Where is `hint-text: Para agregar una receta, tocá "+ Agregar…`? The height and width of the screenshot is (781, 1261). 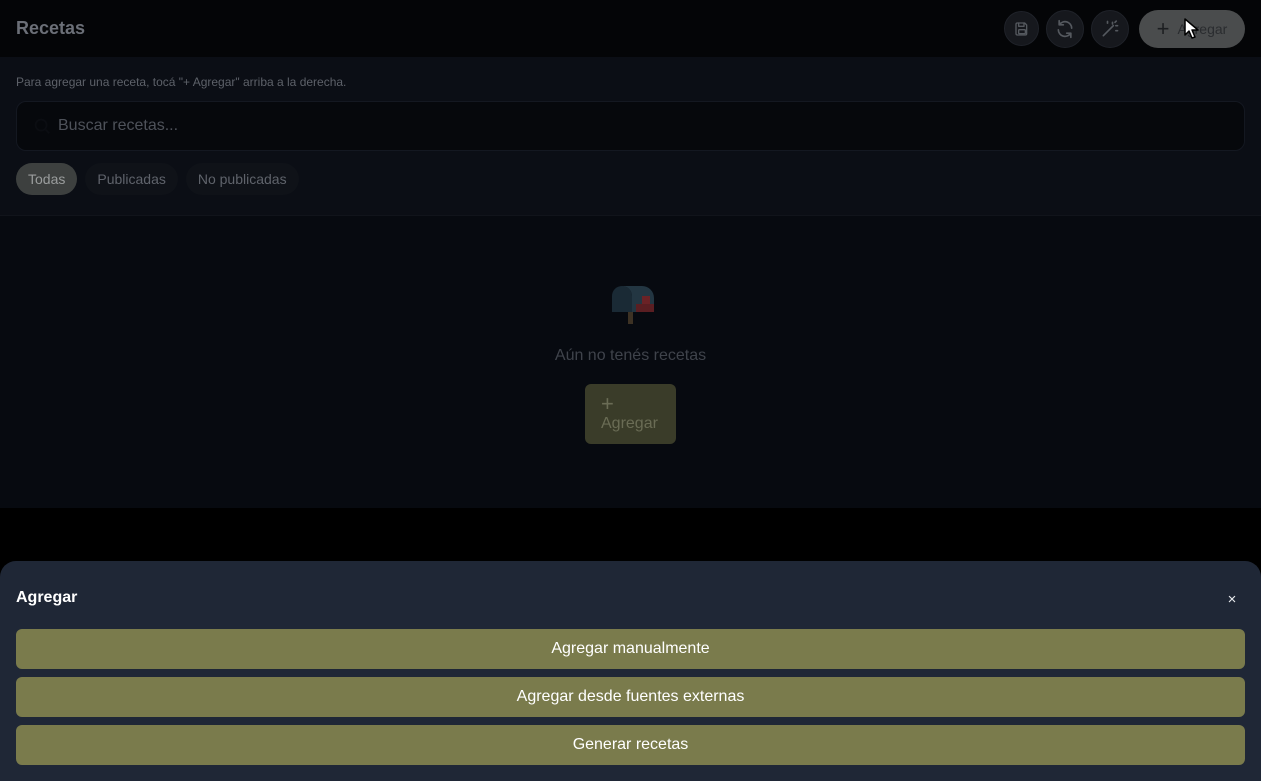 hint-text: Para agregar una receta, tocá "+ Agregar… is located at coordinates (181, 82).